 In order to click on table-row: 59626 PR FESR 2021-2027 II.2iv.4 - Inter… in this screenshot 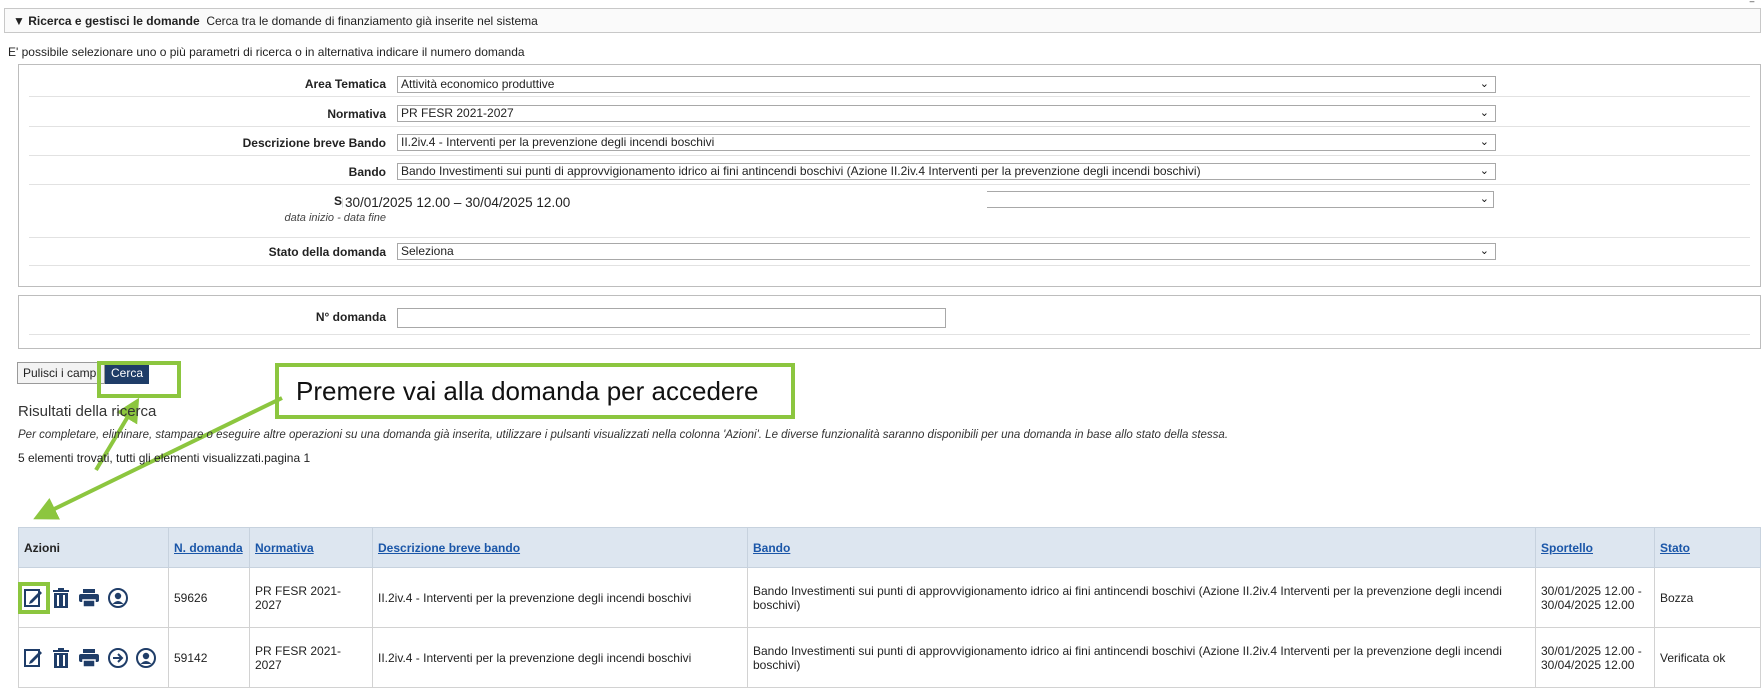, I will do `click(889, 597)`.